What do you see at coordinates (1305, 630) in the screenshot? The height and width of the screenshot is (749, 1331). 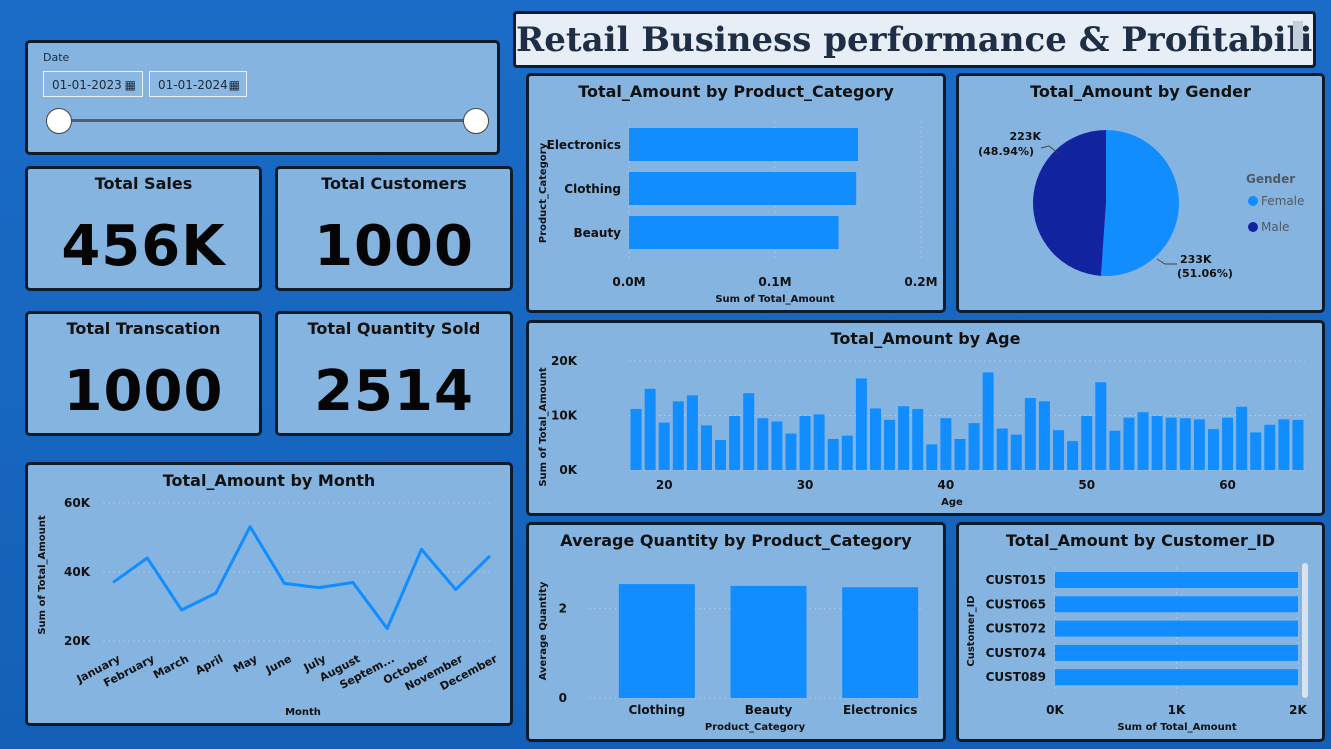 I see `customer-chart-scrollbar` at bounding box center [1305, 630].